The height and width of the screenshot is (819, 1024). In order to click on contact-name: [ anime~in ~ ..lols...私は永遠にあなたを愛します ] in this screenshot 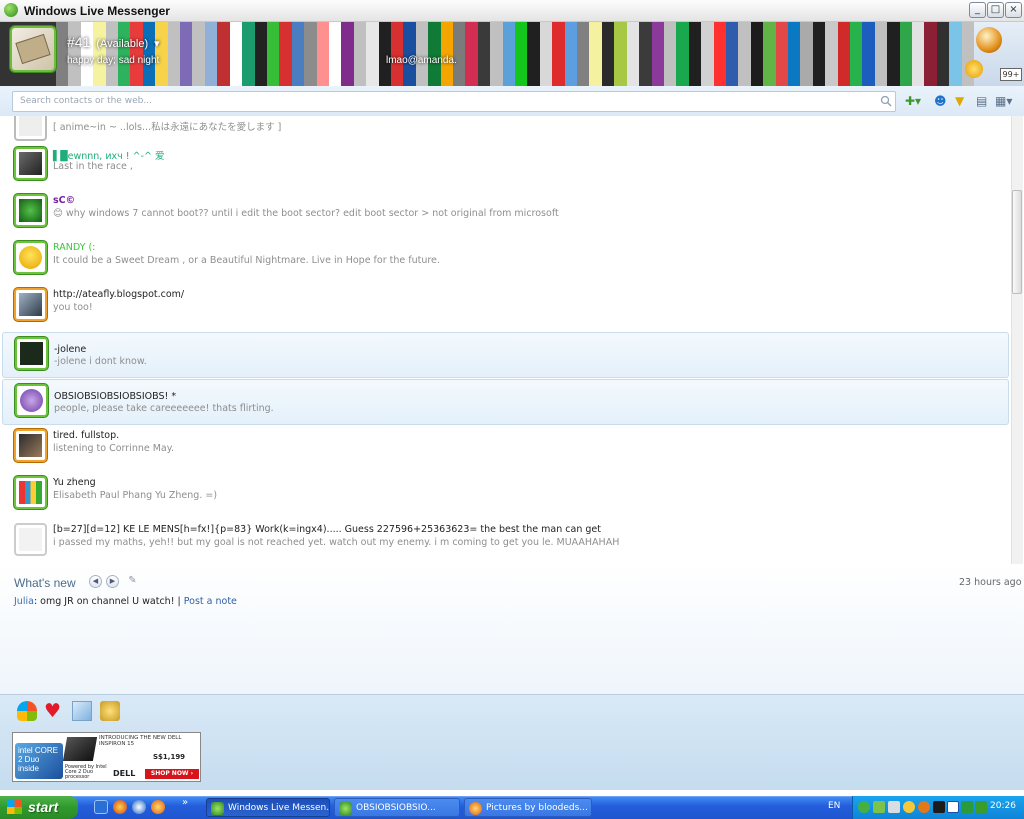, I will do `click(167, 127)`.